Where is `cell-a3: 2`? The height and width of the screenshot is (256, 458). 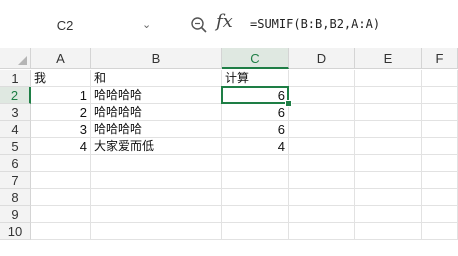
cell-a3: 2 is located at coordinates (61, 112).